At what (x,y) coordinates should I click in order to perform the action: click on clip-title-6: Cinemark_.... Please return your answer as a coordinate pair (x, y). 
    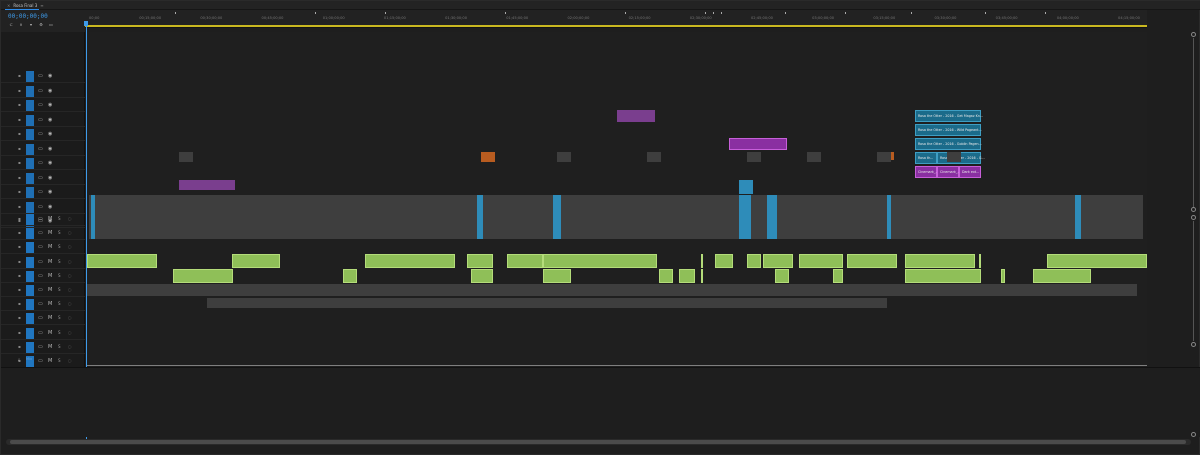
    Looking at the image, I should click on (927, 172).